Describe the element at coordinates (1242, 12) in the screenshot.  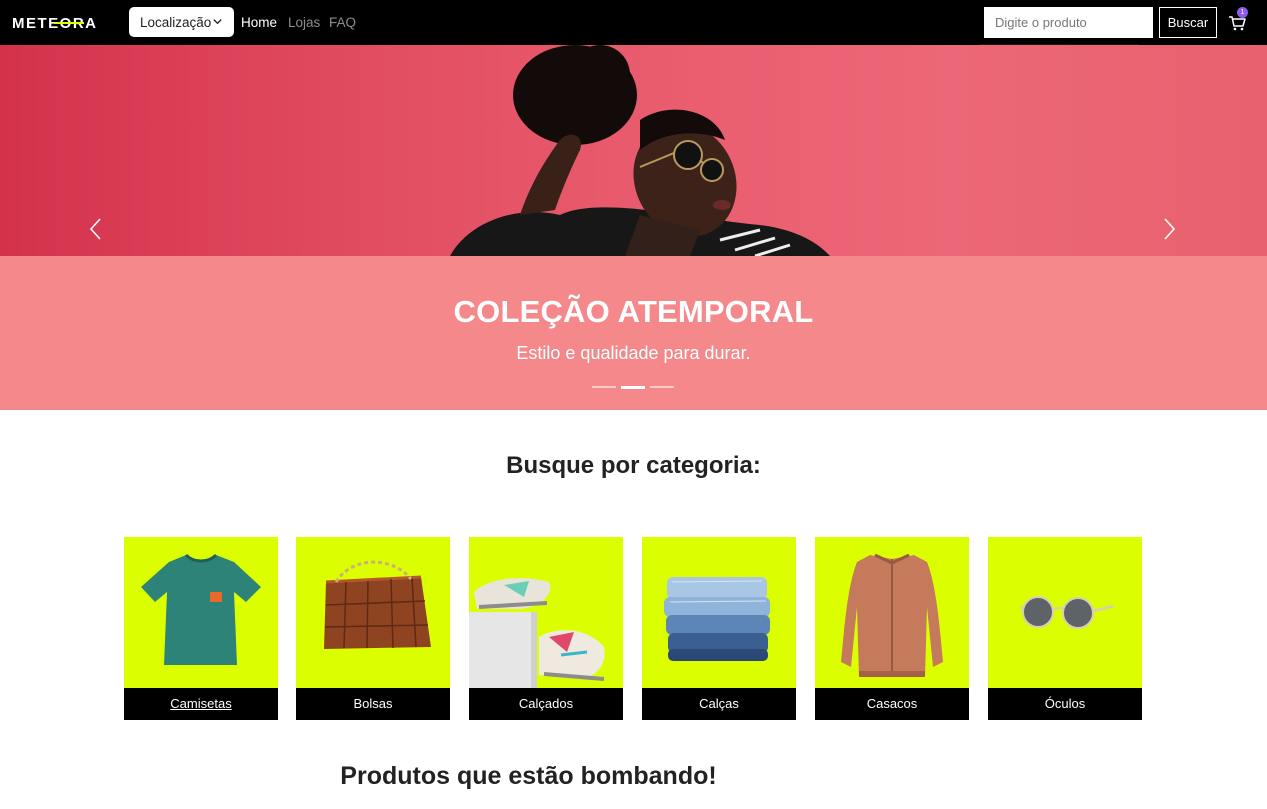
I see `cart-count-badge: 1` at that location.